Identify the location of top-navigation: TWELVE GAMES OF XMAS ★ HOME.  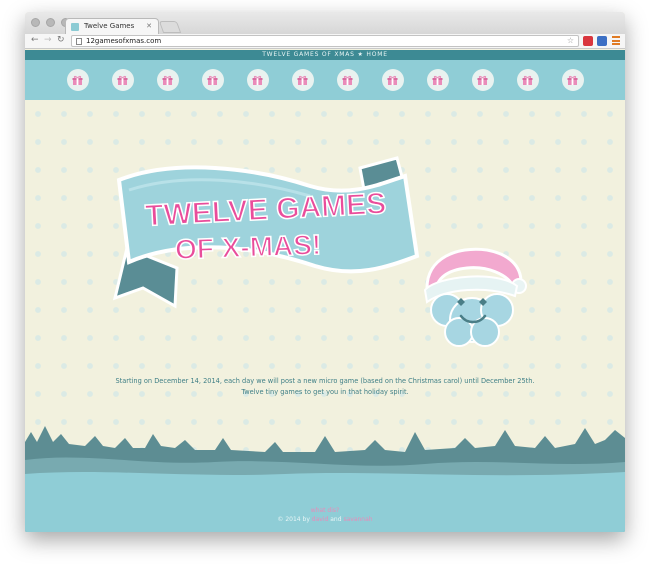
(325, 55).